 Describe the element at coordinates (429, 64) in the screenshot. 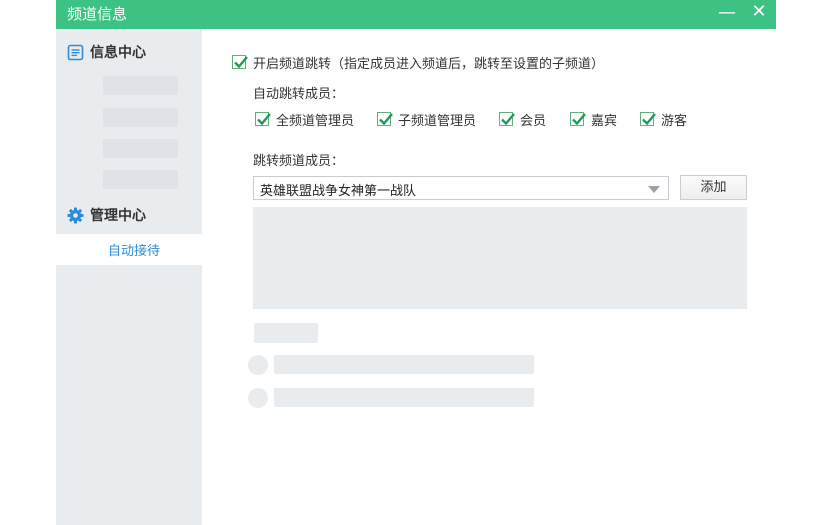

I see `enable-redirect-label: 开启频道跳转（指定成员进入频道后，跳转至设置的子频道）` at that location.